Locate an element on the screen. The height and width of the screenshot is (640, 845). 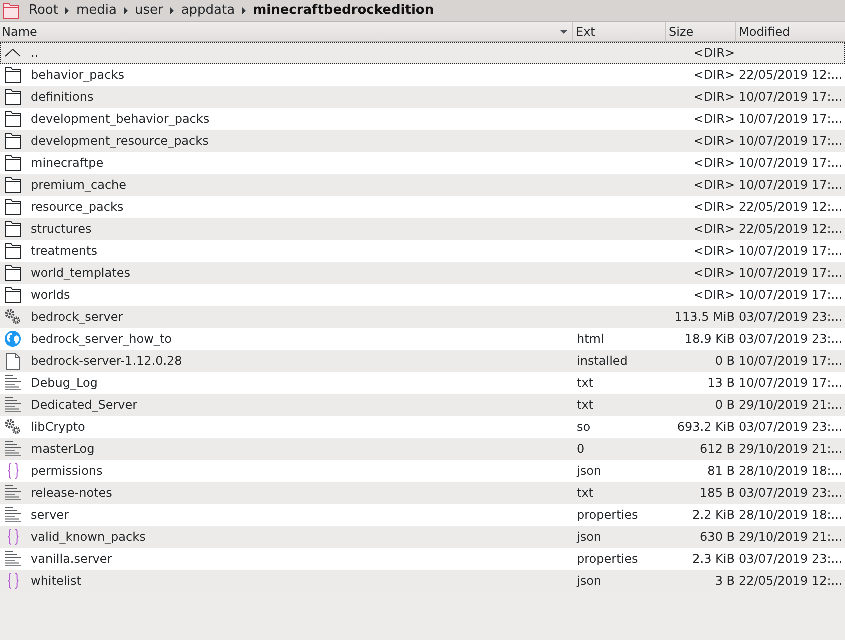
column-header: Size is located at coordinates (701, 32).